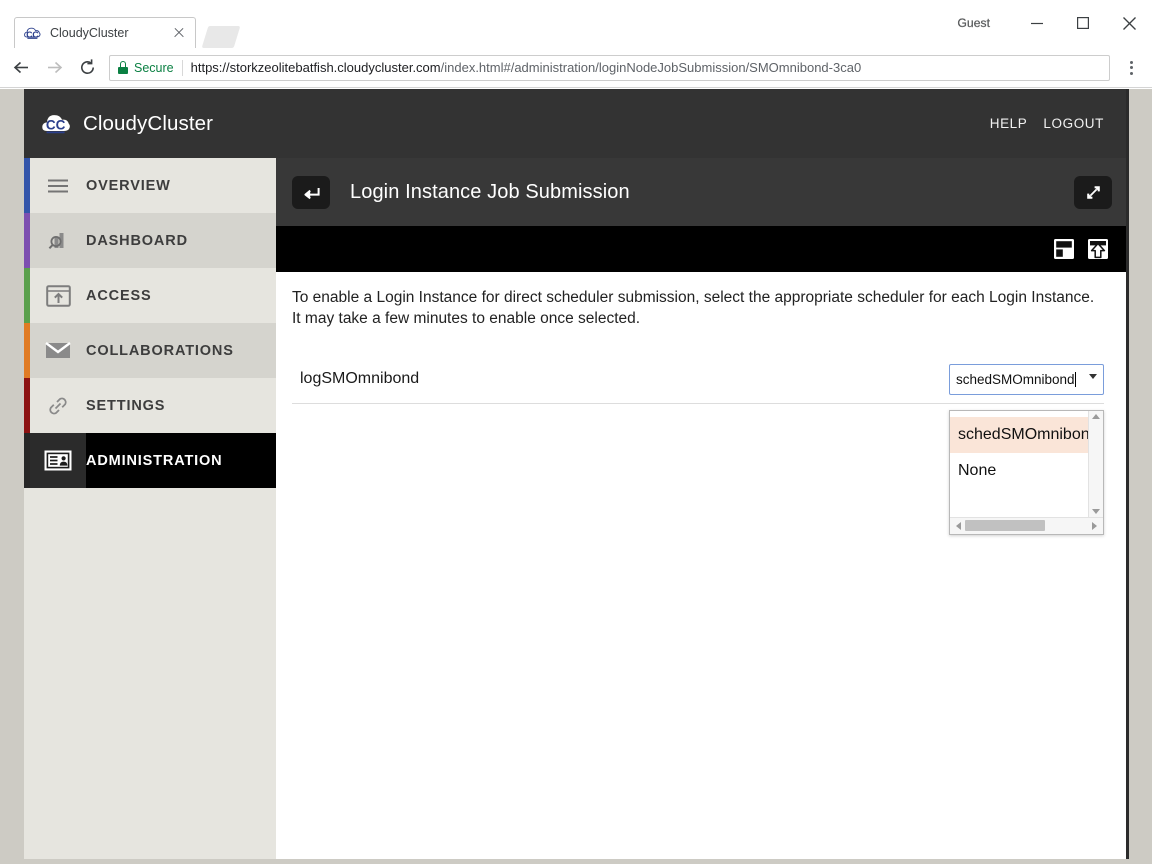  I want to click on text-caret, so click(1075, 379).